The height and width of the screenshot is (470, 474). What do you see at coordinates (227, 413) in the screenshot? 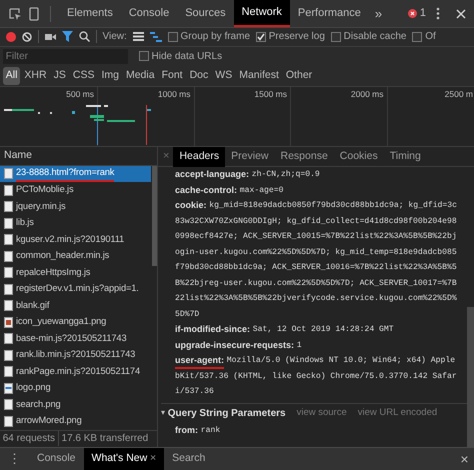
I see `section-title: Query String Parameters` at bounding box center [227, 413].